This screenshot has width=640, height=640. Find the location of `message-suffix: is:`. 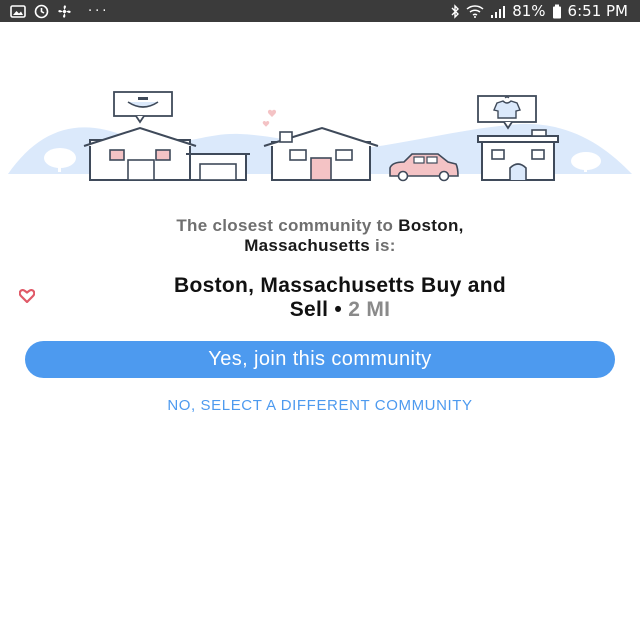

message-suffix: is: is located at coordinates (385, 245).